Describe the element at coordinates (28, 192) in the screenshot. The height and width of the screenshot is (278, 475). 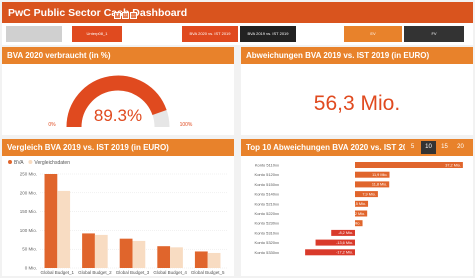
I see `y-tick-label: 200 Mio.` at that location.